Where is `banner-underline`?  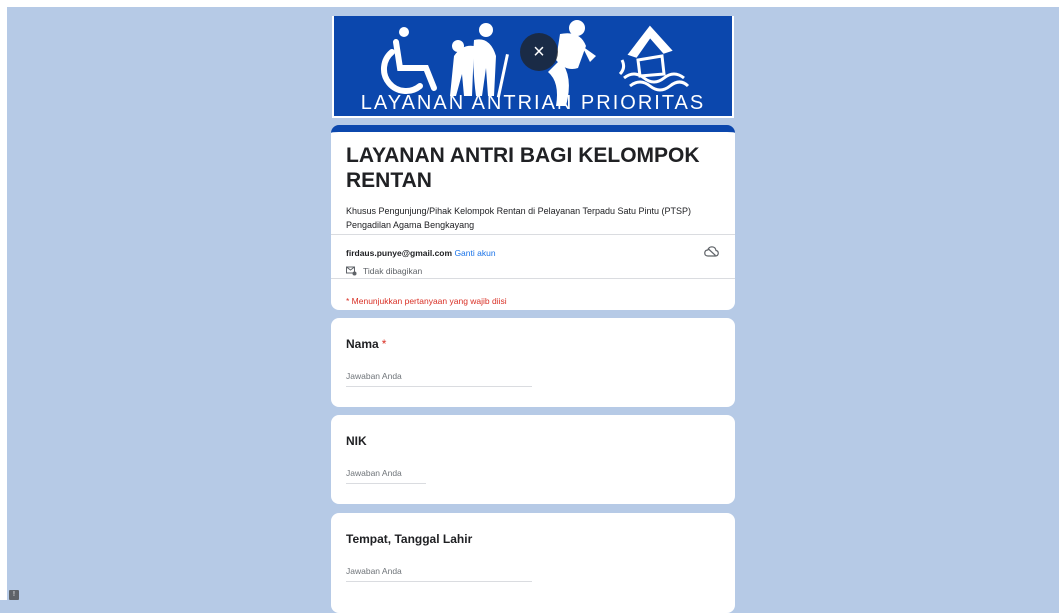
banner-underline is located at coordinates (533, 117).